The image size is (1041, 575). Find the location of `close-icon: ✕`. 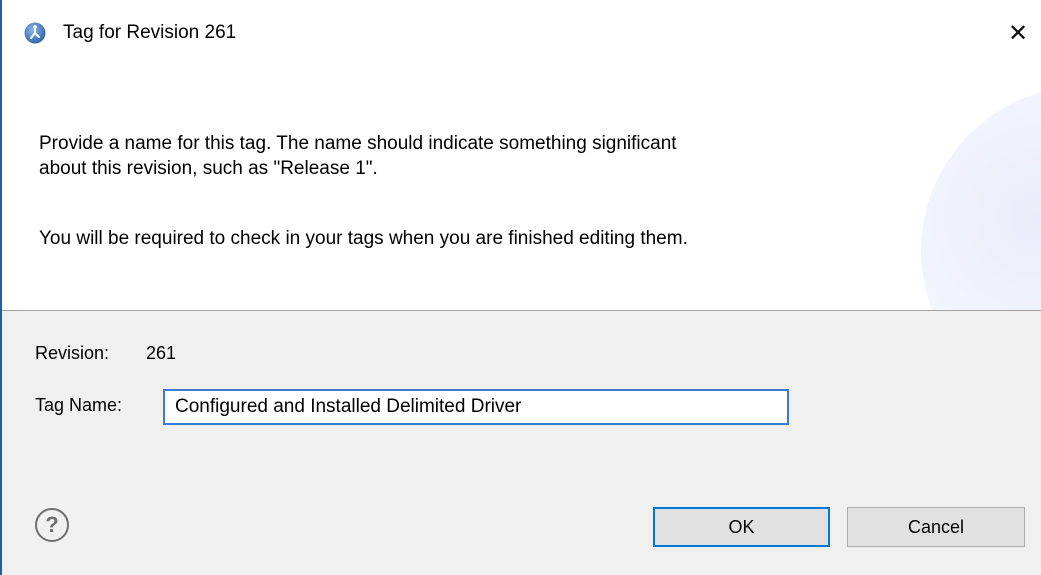

close-icon: ✕ is located at coordinates (1018, 33).